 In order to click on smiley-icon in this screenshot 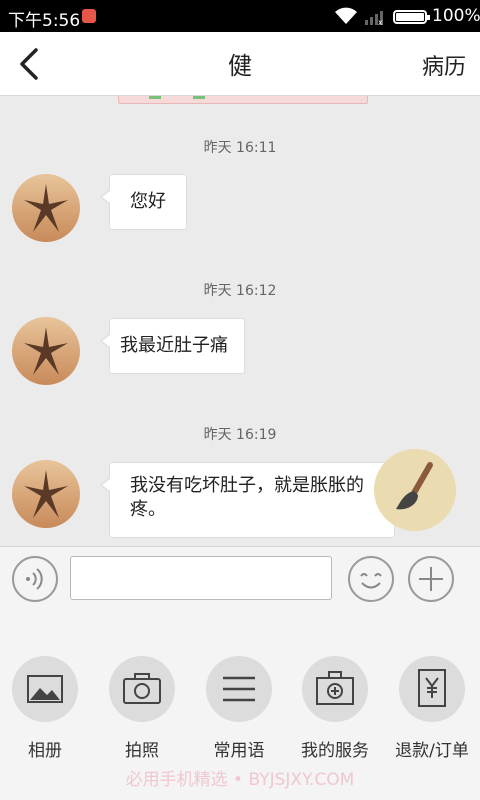, I will do `click(371, 581)`.